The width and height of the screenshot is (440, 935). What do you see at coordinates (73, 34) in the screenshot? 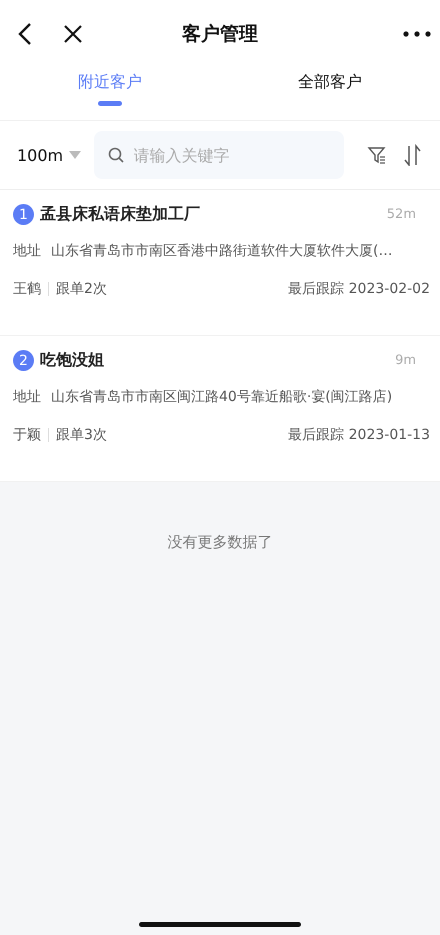
I see `close-icon` at bounding box center [73, 34].